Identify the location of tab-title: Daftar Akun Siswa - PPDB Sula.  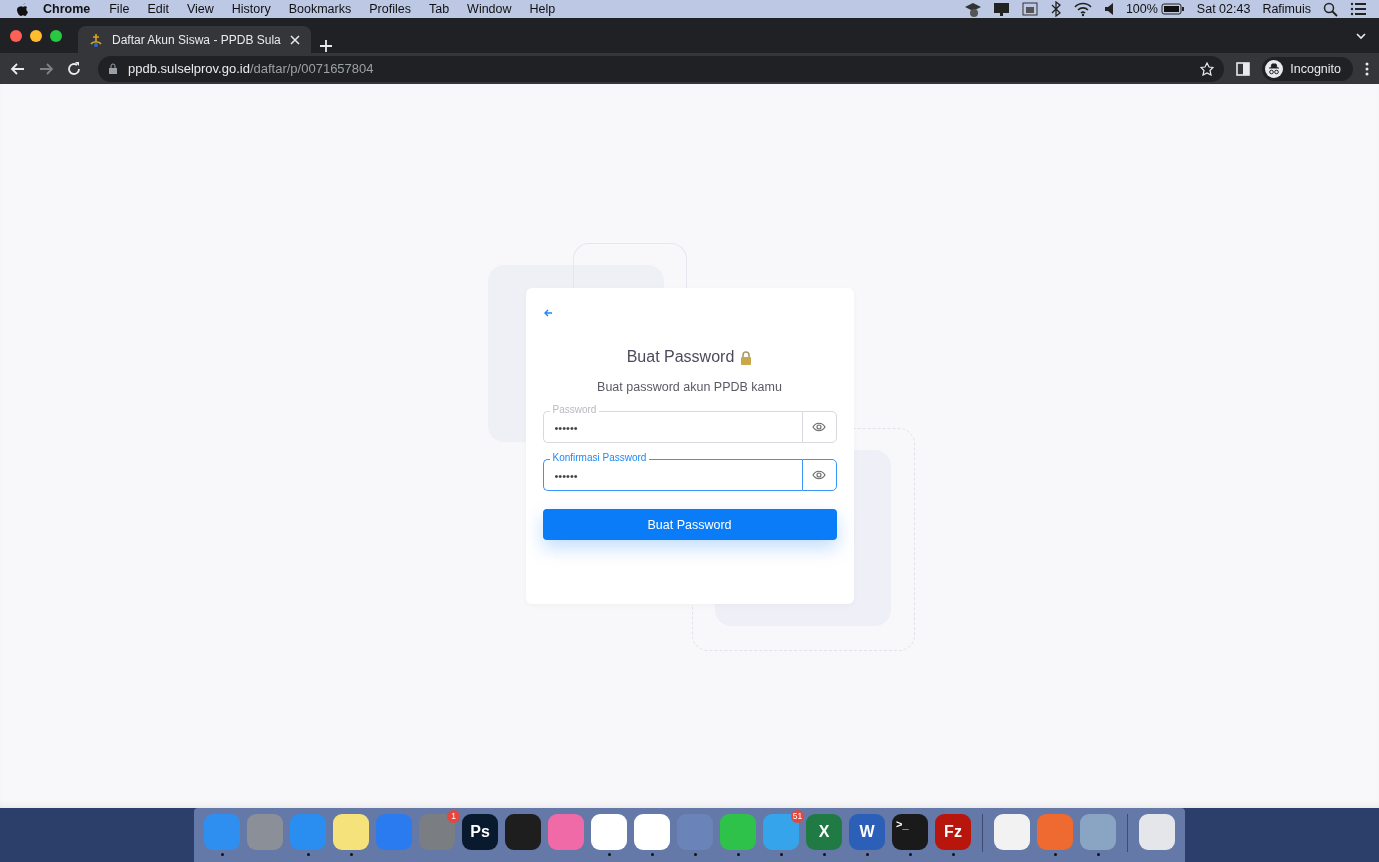
(196, 39).